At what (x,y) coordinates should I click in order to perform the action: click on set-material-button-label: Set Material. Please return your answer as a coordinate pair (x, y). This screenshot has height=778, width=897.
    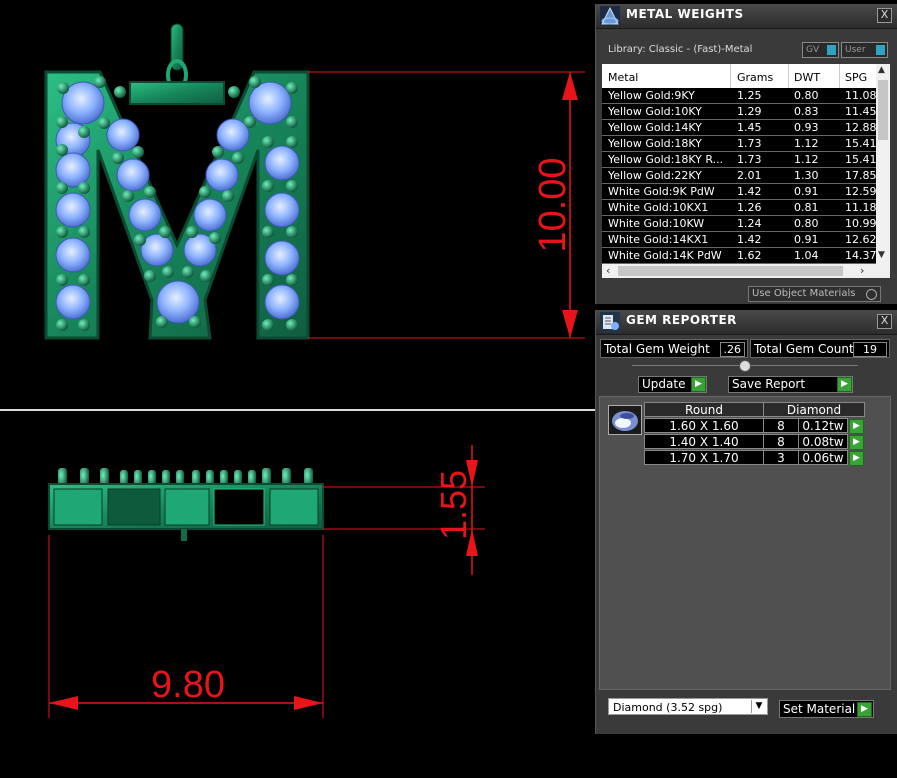
    Looking at the image, I should click on (819, 709).